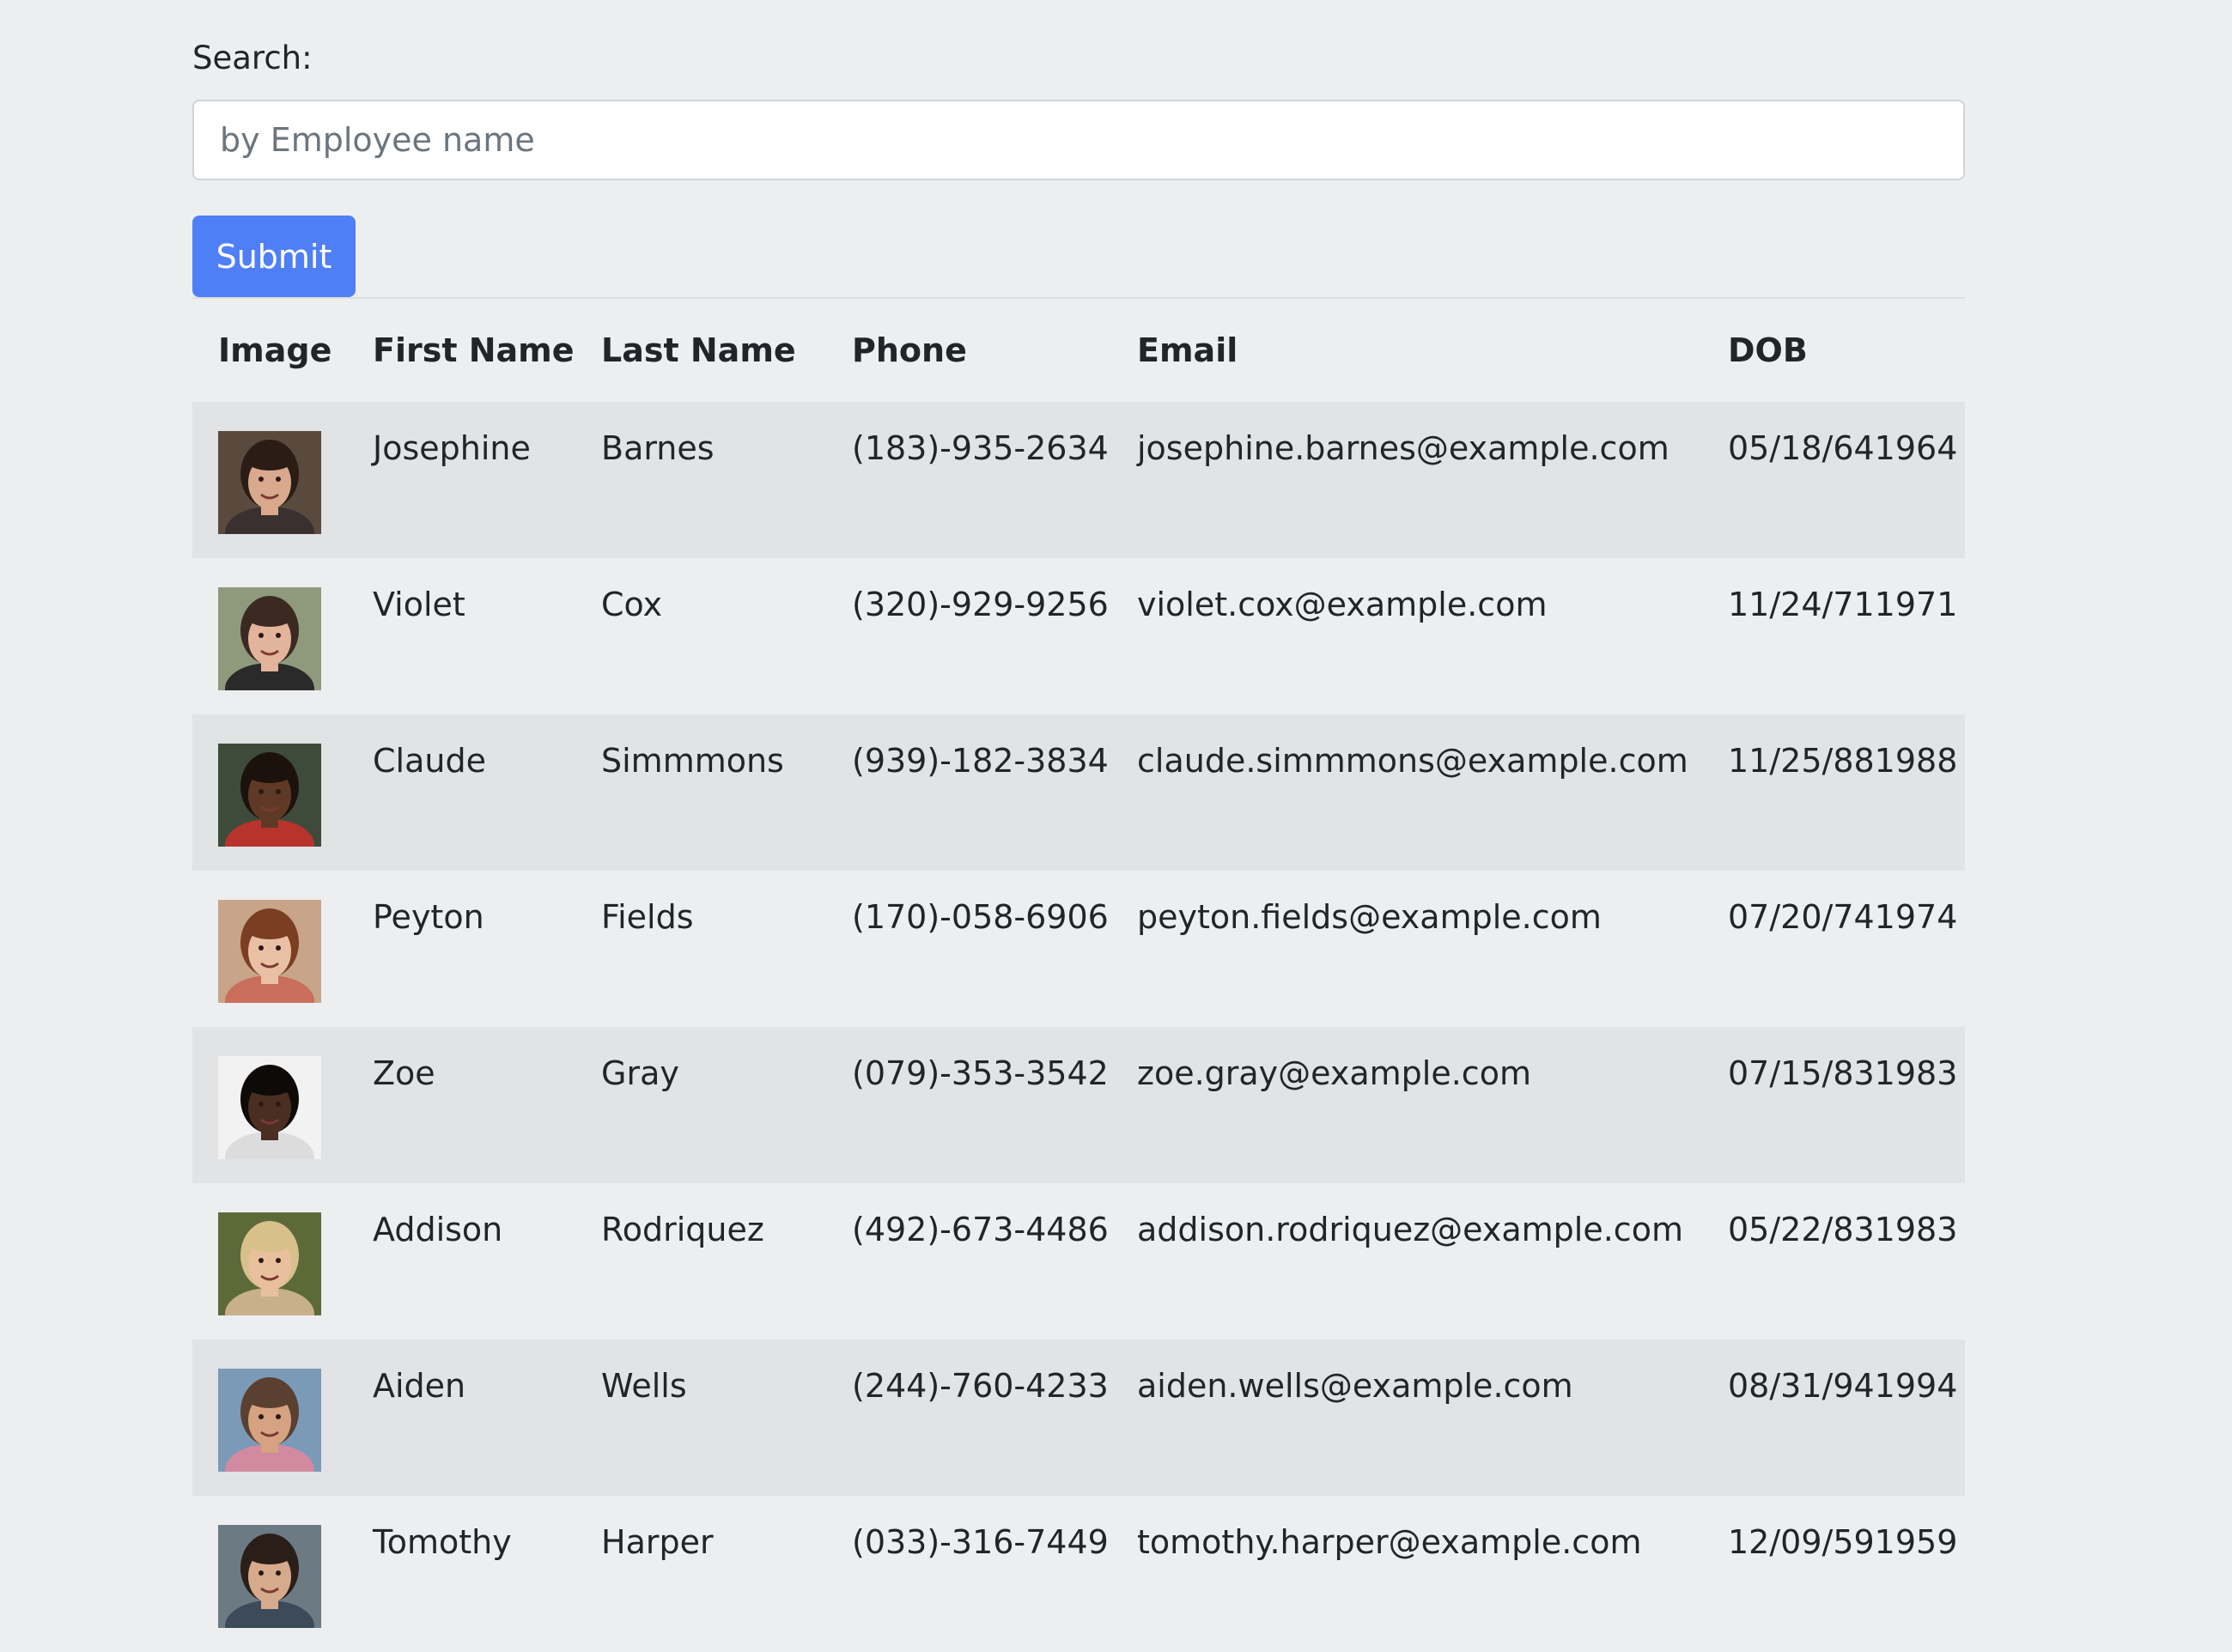 This screenshot has width=2232, height=1652. What do you see at coordinates (461, 792) in the screenshot?
I see `cell-first-name: Claude` at bounding box center [461, 792].